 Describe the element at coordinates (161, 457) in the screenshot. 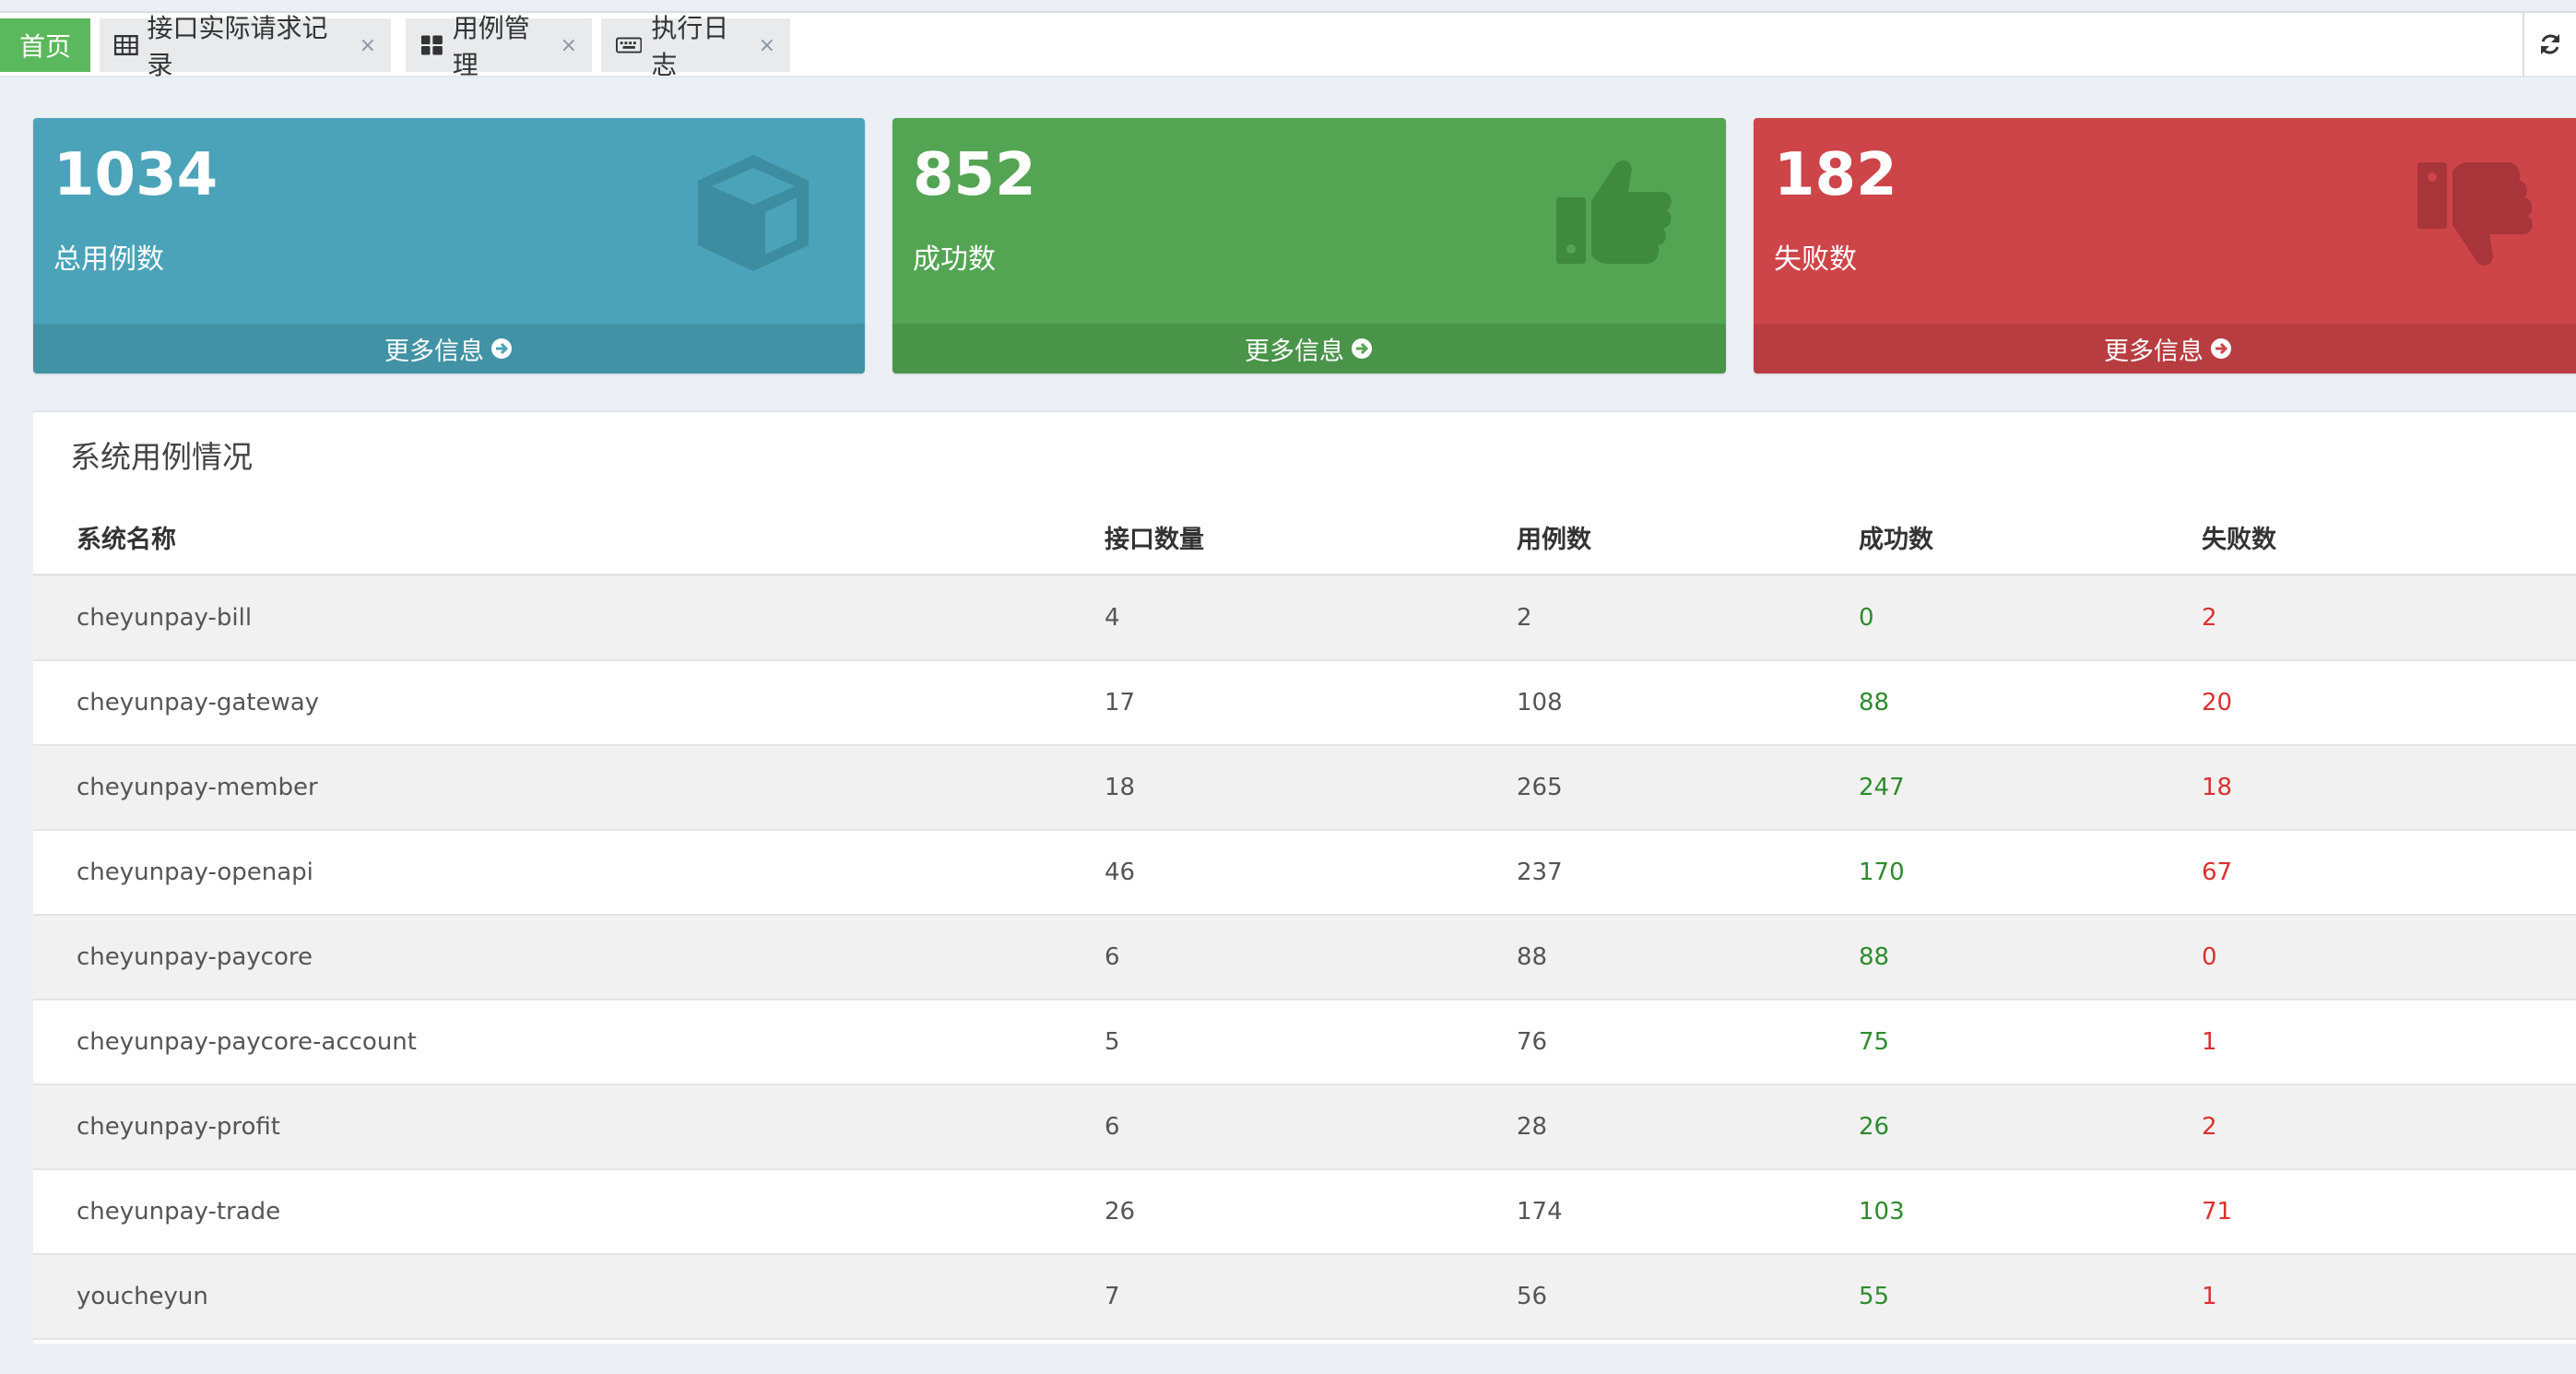

I see `panel-title: 系统用例情况` at that location.